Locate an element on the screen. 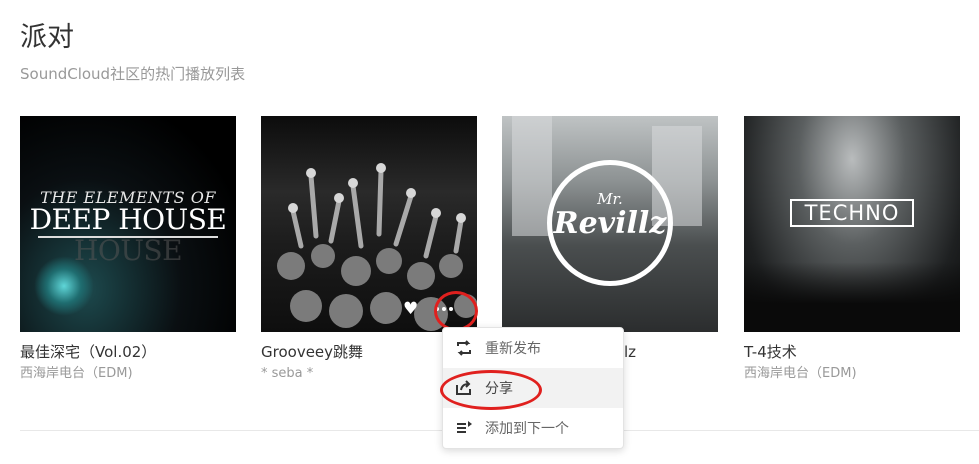 This screenshot has width=979, height=464. playlist-title: 最佳深宅（Vol.02） is located at coordinates (128, 352).